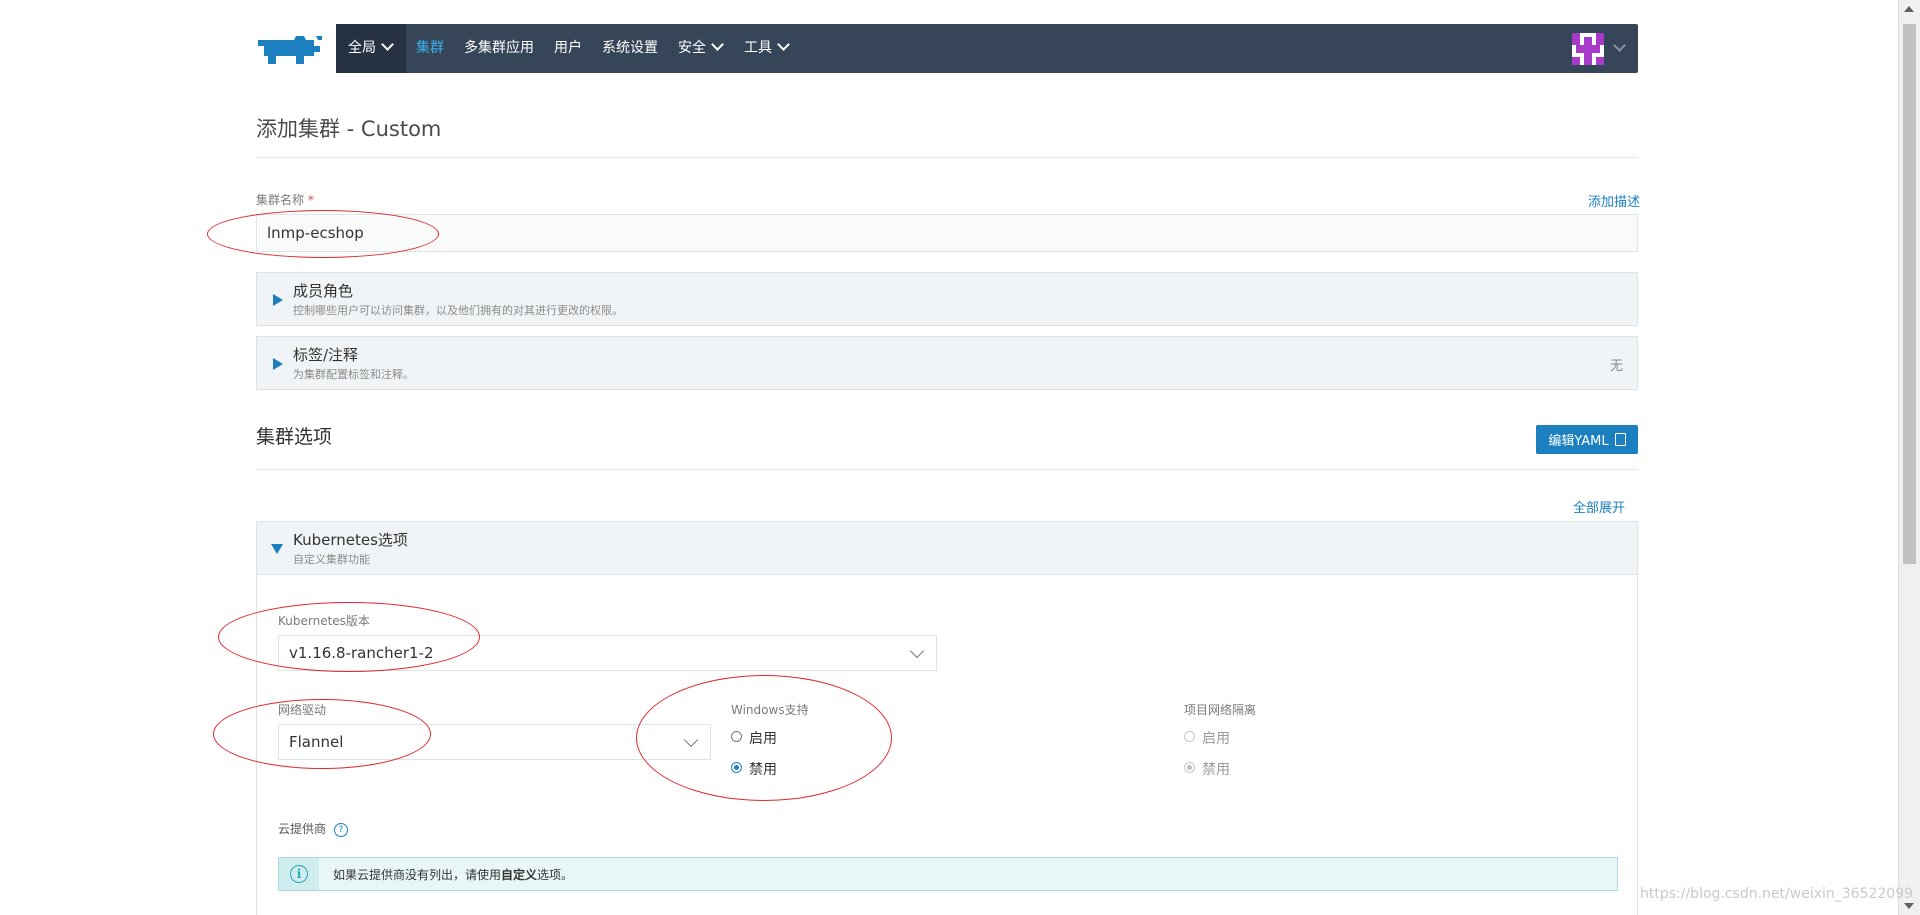 This screenshot has height=915, width=1920. Describe the element at coordinates (430, 48) in the screenshot. I see `nav-cluster: 集群` at that location.